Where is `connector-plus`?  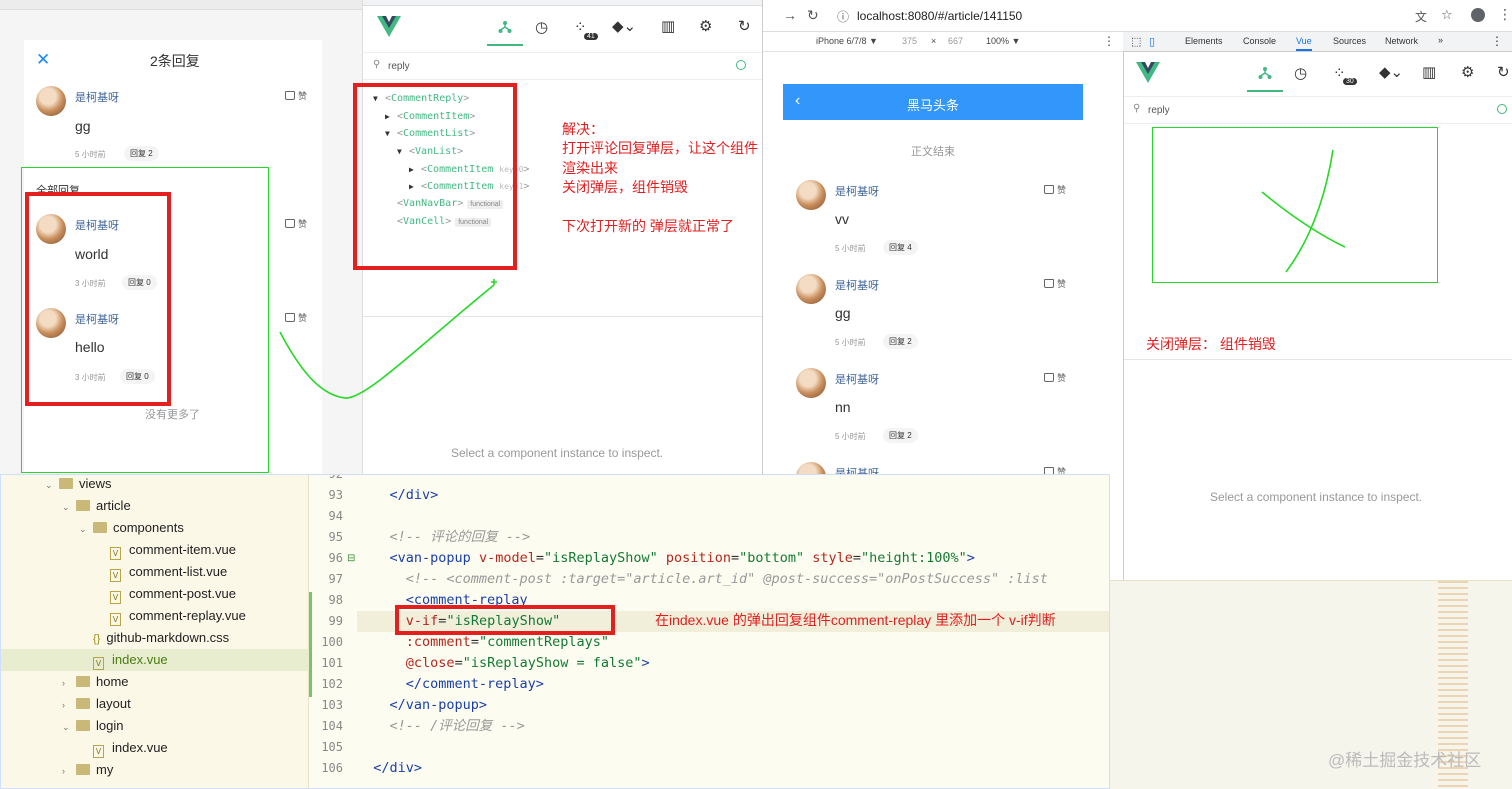
connector-plus is located at coordinates (494, 282).